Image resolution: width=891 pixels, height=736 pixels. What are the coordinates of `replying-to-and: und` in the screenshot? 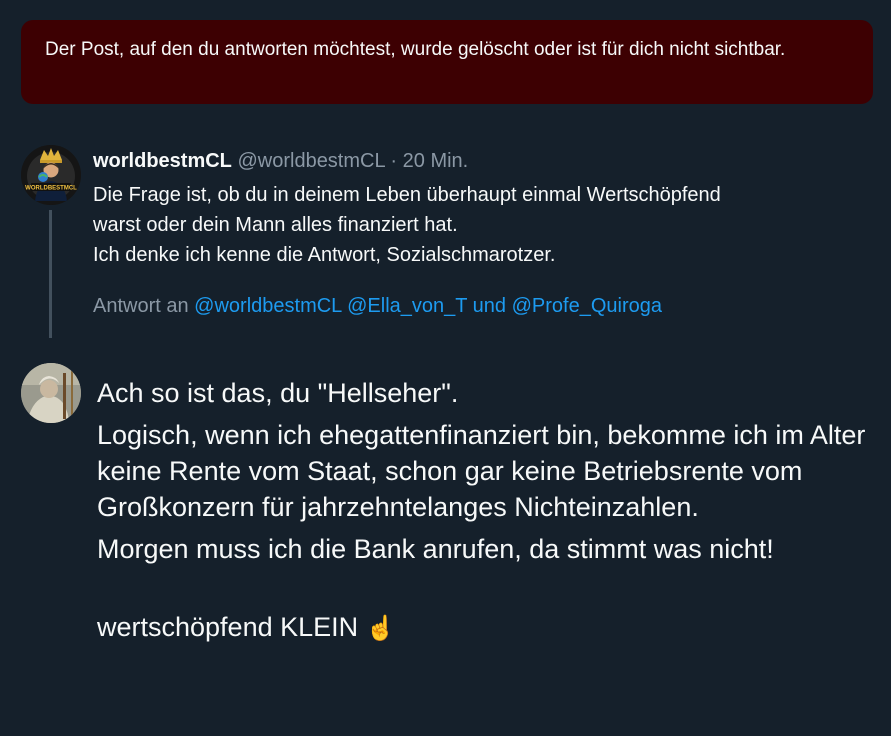 It's located at (489, 306).